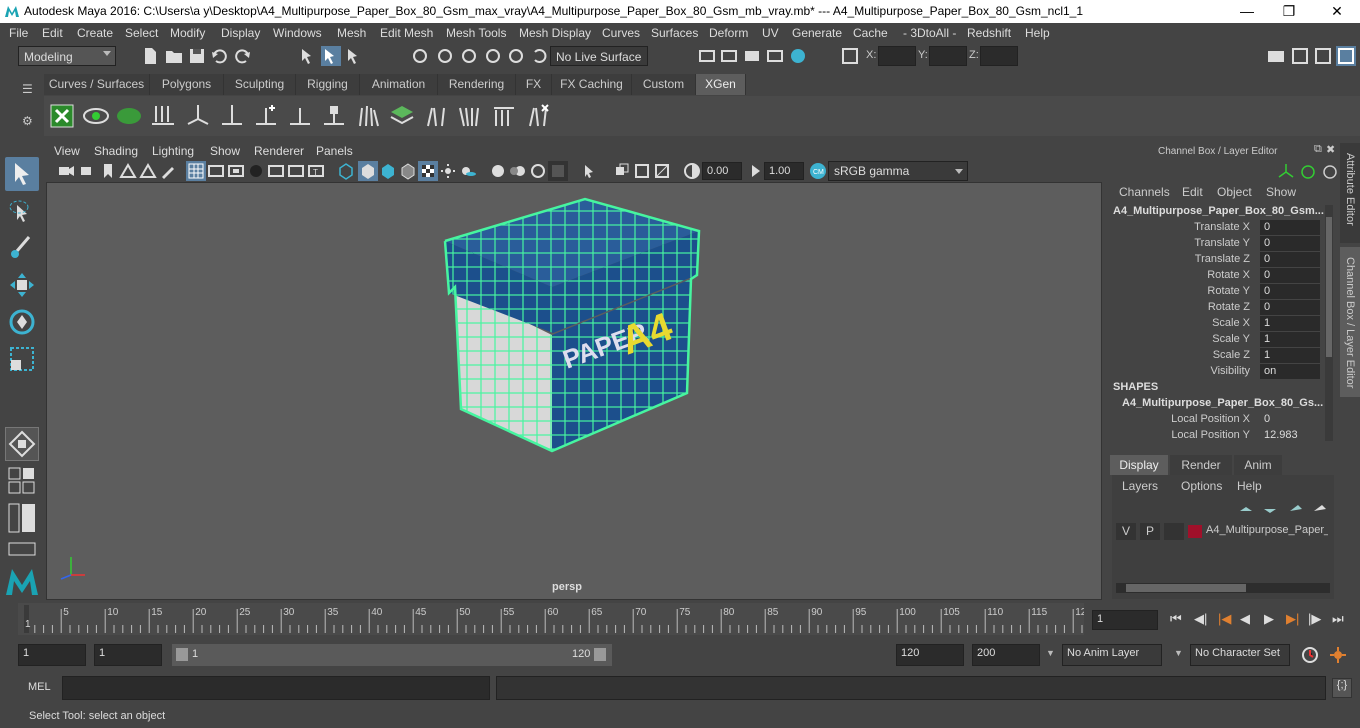  Describe the element at coordinates (22, 248) in the screenshot. I see `paint-select-tool` at that location.